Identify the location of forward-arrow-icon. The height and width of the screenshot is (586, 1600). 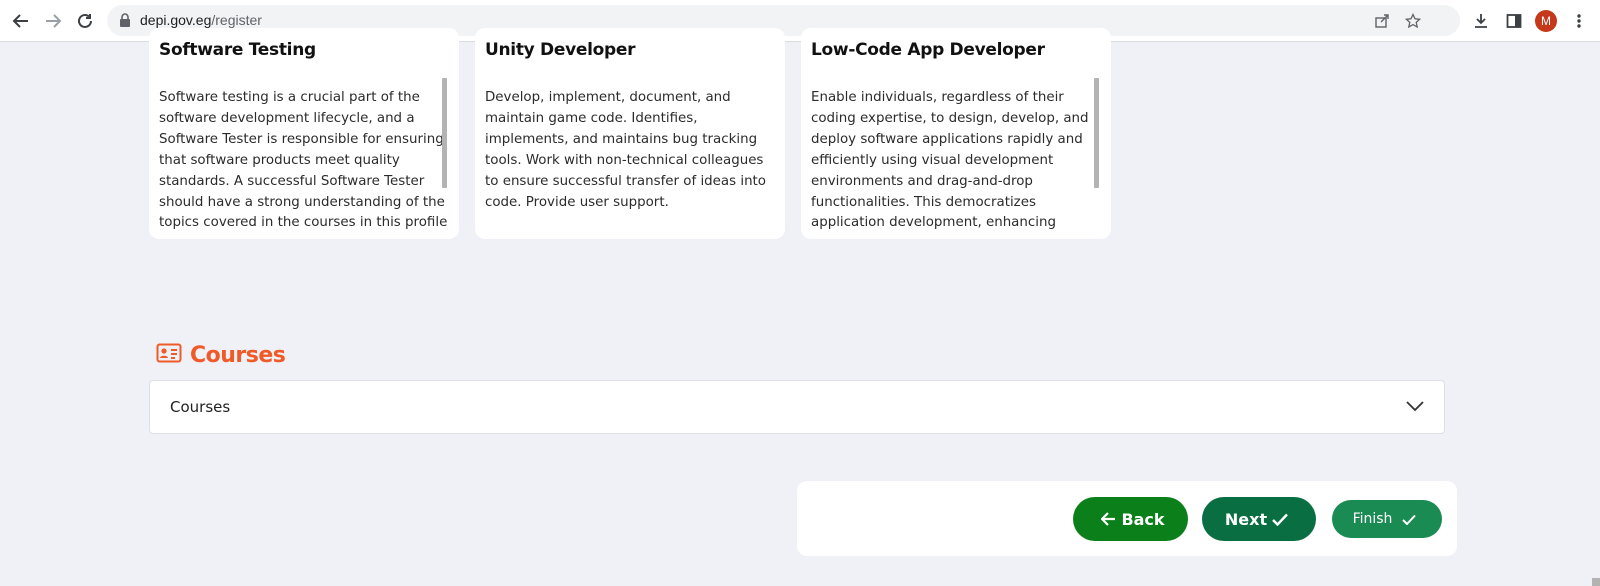
(53, 21).